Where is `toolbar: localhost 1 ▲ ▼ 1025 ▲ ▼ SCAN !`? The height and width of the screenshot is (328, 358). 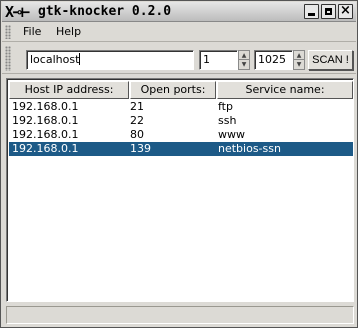 toolbar: localhost 1 ▲ ▼ 1025 ▲ ▼ SCAN ! is located at coordinates (179, 58).